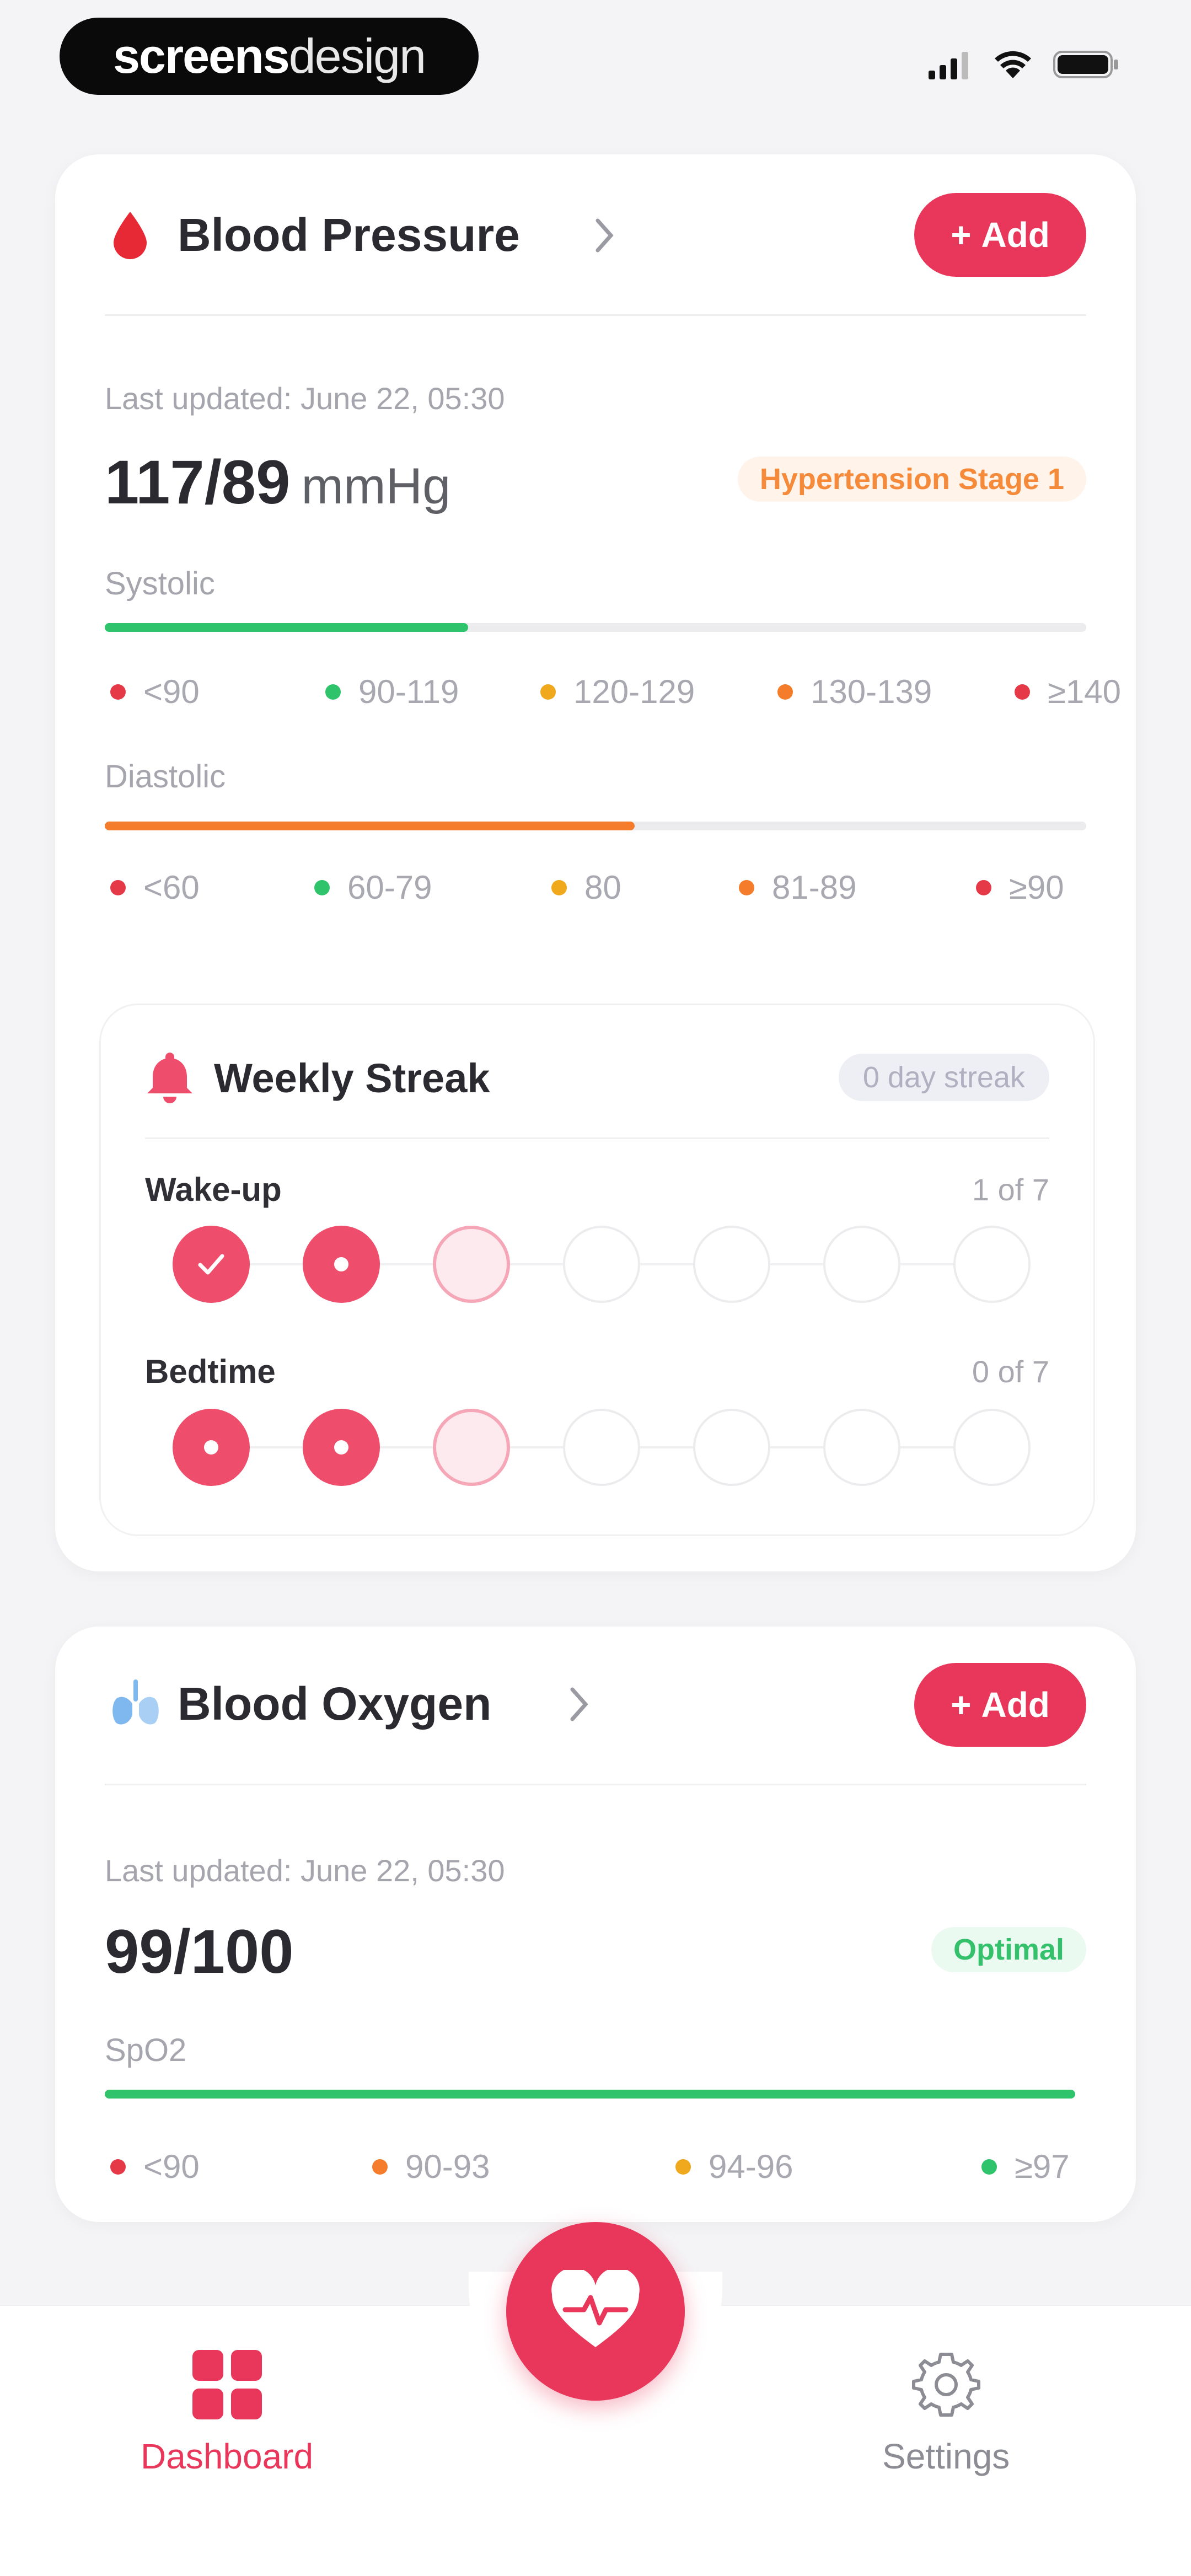 The image size is (1191, 2576). I want to click on brand-logo: screens design, so click(269, 56).